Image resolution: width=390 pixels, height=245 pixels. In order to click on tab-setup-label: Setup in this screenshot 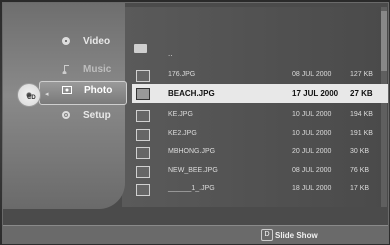, I will do `click(97, 115)`.